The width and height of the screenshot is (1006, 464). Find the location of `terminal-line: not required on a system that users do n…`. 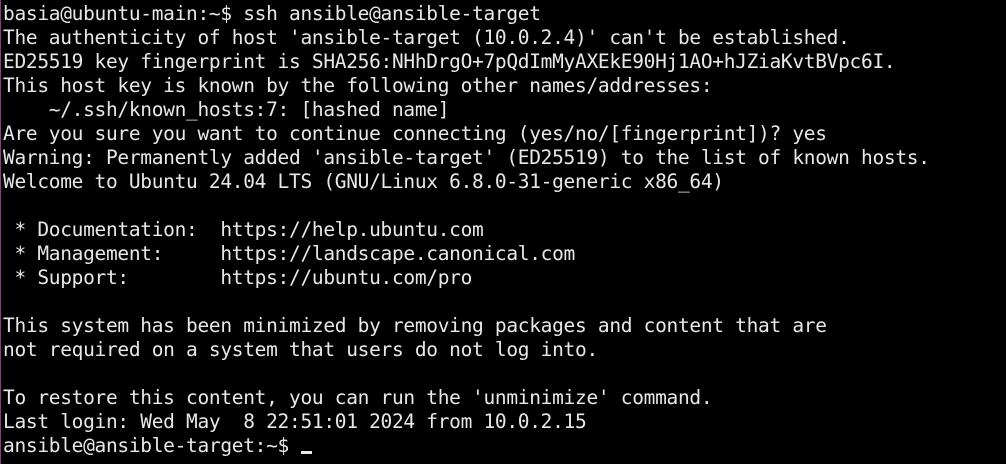

terminal-line: not required on a system that users do n… is located at coordinates (300, 349).